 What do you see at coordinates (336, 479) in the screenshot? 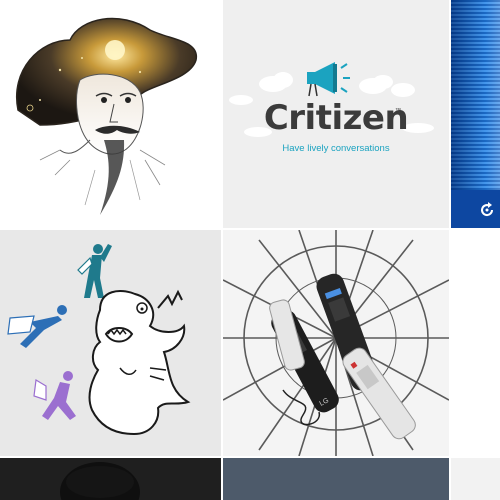
I see `tile-slate-partial` at bounding box center [336, 479].